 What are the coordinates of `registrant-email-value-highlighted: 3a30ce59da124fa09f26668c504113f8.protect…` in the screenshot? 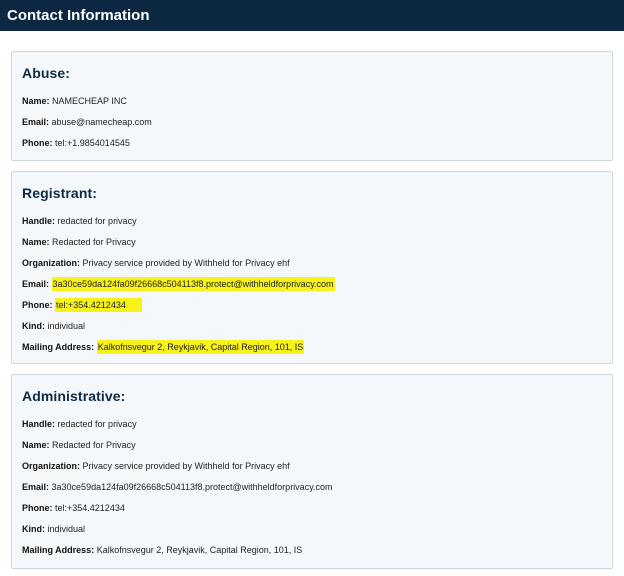 It's located at (193, 284).